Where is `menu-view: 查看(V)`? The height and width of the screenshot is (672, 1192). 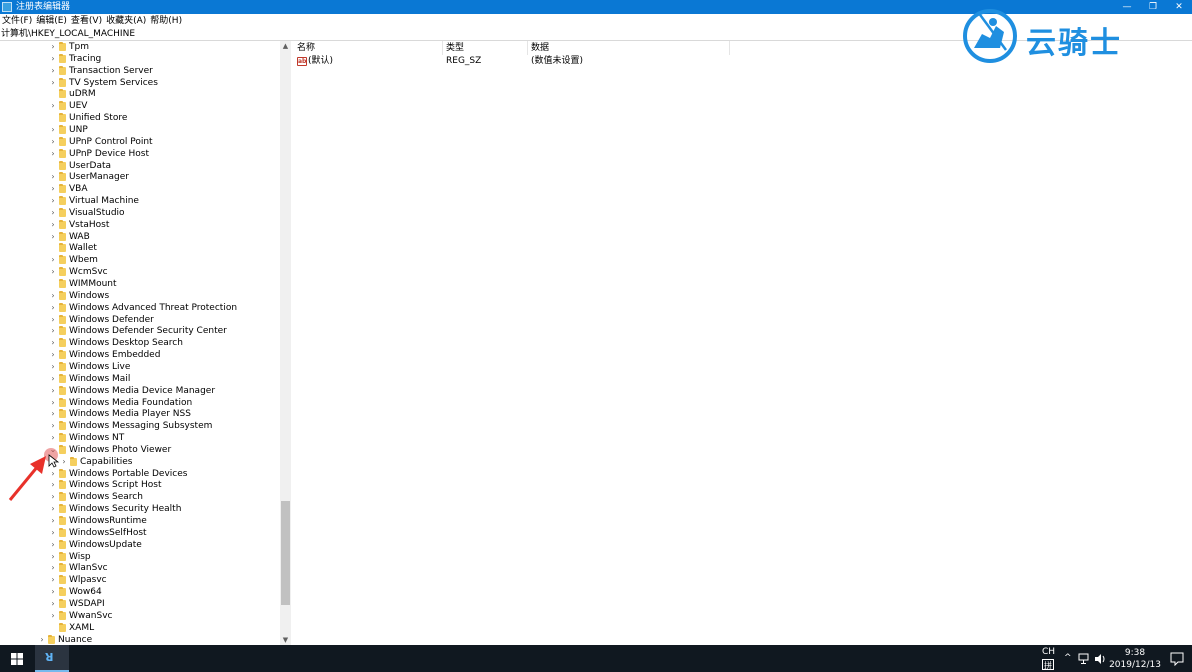
menu-view: 查看(V) is located at coordinates (86, 21).